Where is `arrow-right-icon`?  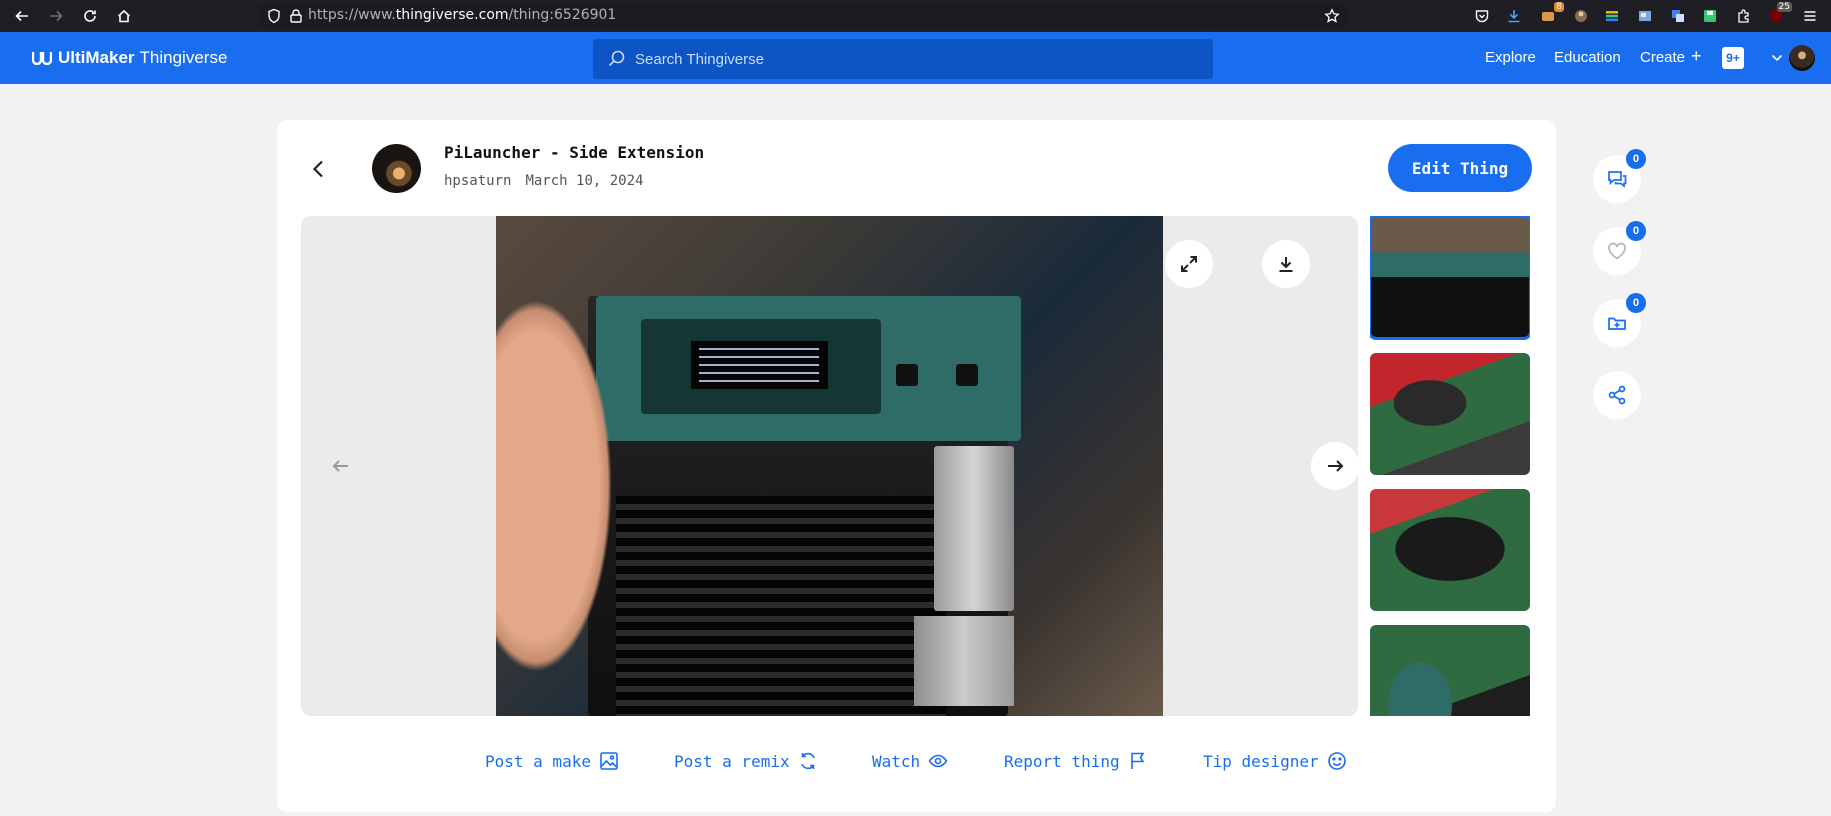 arrow-right-icon is located at coordinates (1336, 466).